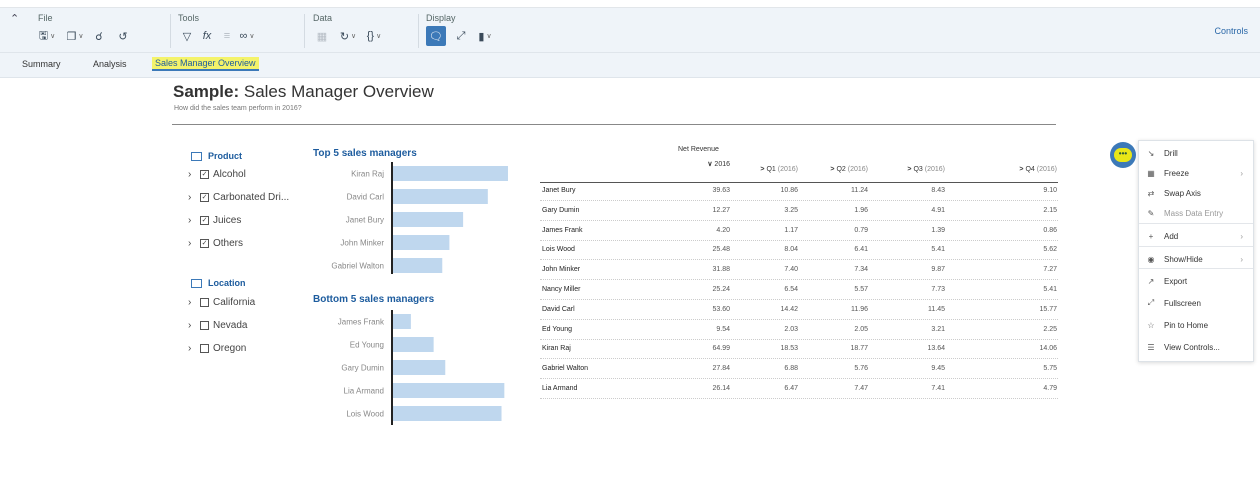 The image size is (1260, 501). Describe the element at coordinates (915, 169) in the screenshot. I see `table-column-header: > Q3 (2016)` at that location.